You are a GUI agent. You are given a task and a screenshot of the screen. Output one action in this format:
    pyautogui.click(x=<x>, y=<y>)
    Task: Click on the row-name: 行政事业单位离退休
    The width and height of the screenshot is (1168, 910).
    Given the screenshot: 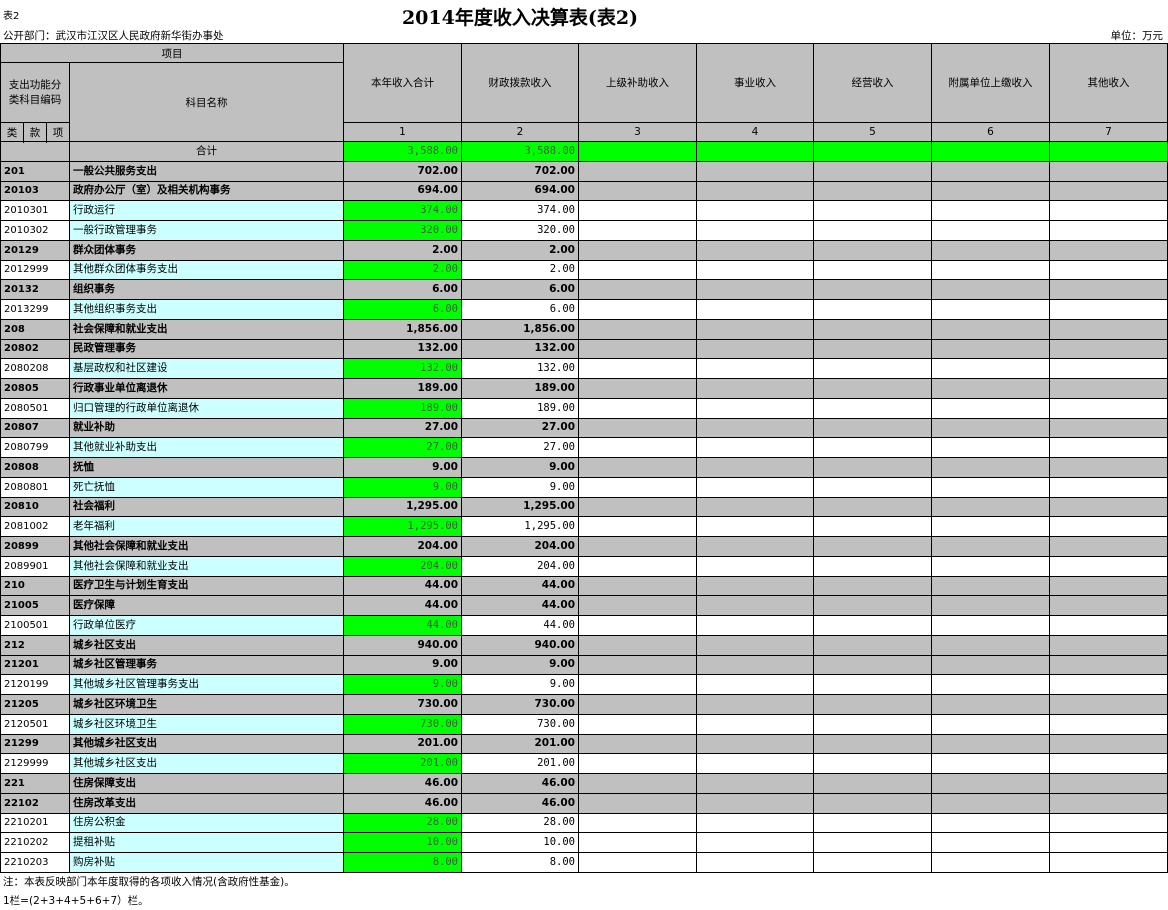 What is the action you would take?
    pyautogui.click(x=206, y=388)
    